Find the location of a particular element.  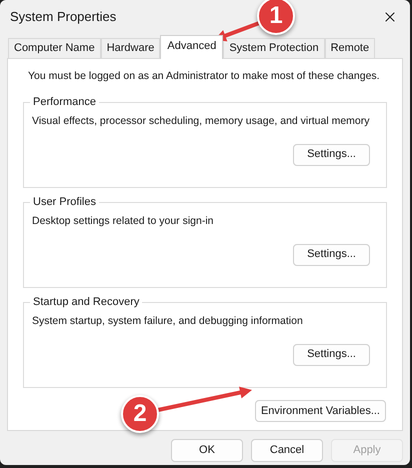

group-title: Startup and Recovery is located at coordinates (86, 301).